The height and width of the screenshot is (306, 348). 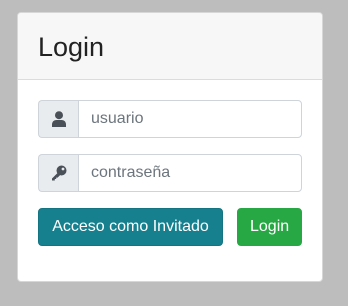 I want to click on login-button: Login, so click(x=269, y=227).